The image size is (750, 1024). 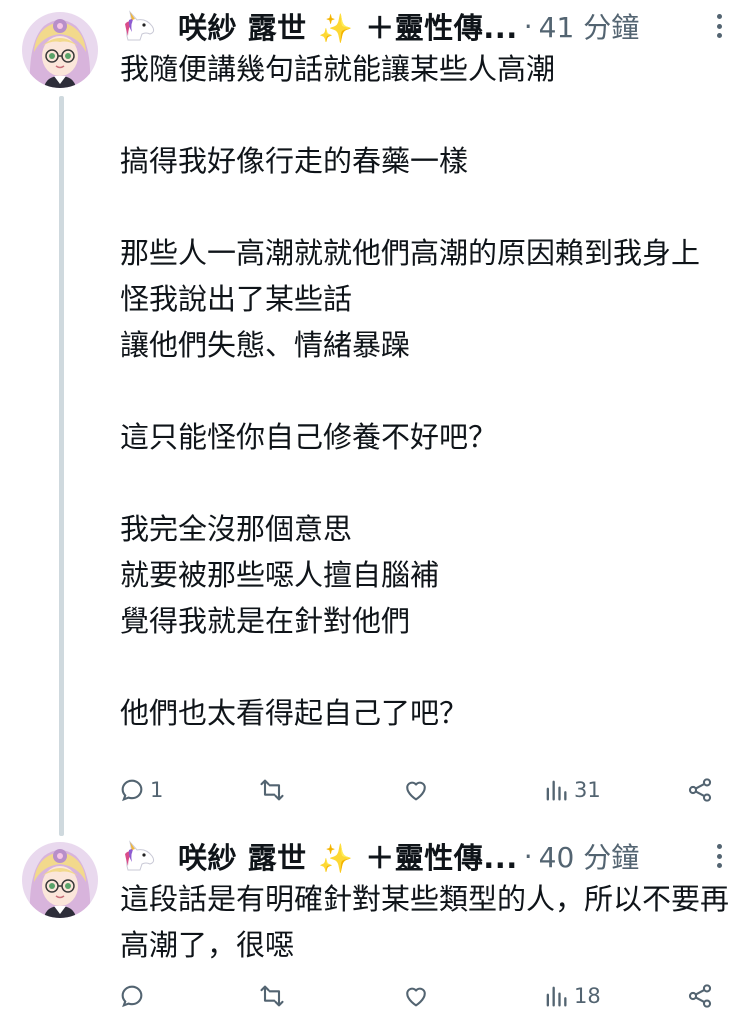 What do you see at coordinates (425, 922) in the screenshot?
I see `tweet-text: 這段話是有明確針對某些類型的人，所以不要再高潮了，很噁` at bounding box center [425, 922].